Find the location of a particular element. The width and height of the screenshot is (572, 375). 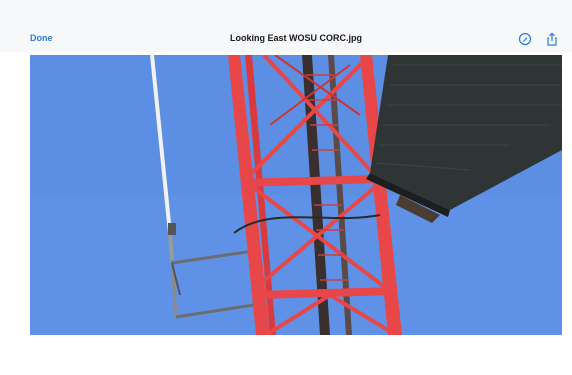

viewer-toolbar: Done Looking East WOSU CORC.jpg is located at coordinates (286, 26).